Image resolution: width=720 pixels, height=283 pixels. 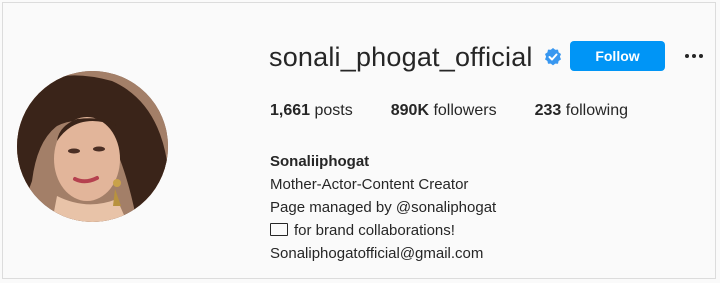 I want to click on posts-label: posts, so click(x=333, y=110).